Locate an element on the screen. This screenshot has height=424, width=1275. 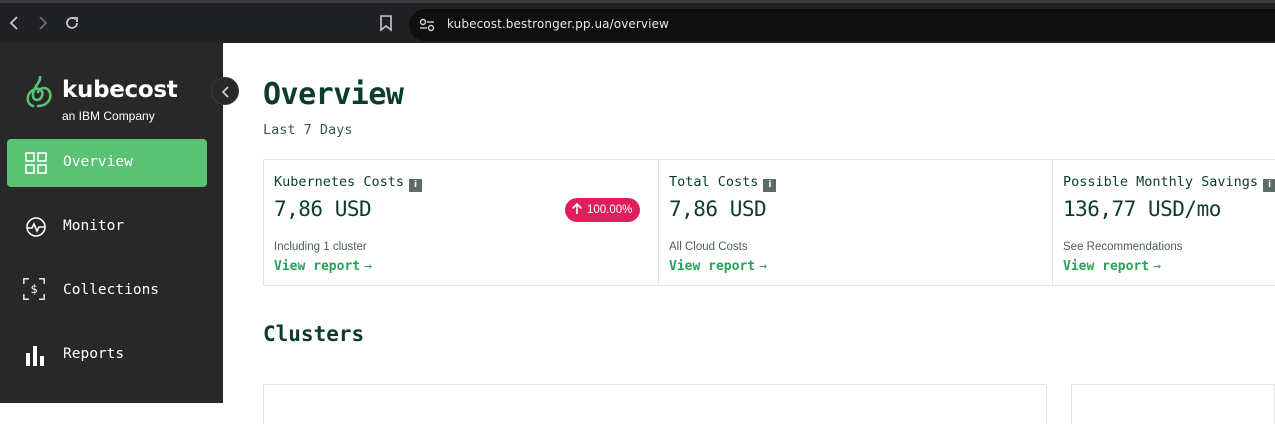
site-settings-icon is located at coordinates (427, 25).